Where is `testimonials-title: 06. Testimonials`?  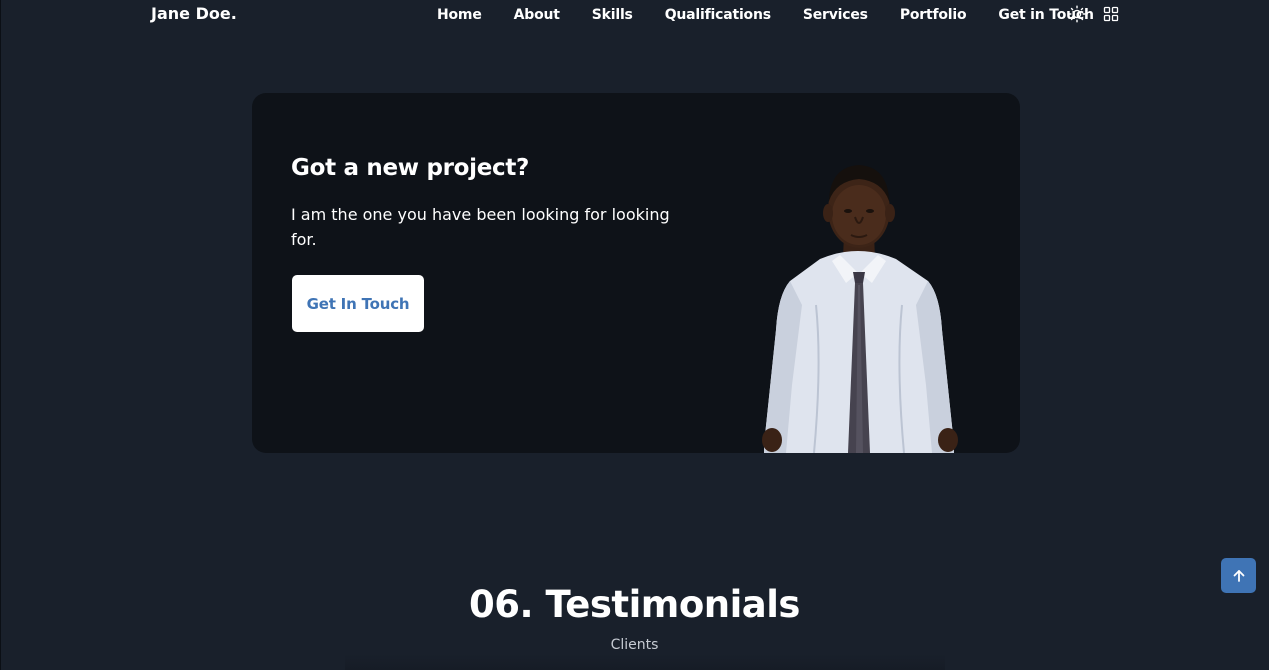
testimonials-title: 06. Testimonials is located at coordinates (634, 604).